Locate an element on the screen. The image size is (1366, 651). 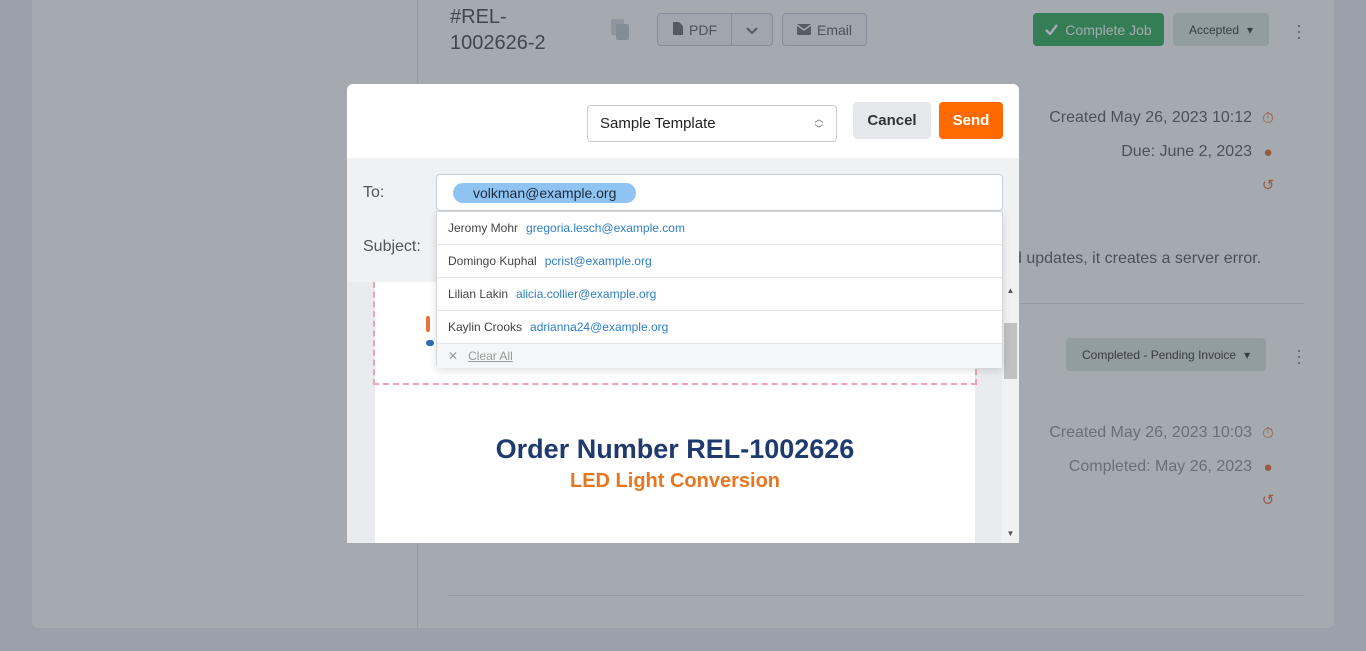
preview-scrollbar: ▲ ▼ is located at coordinates (1010, 412).